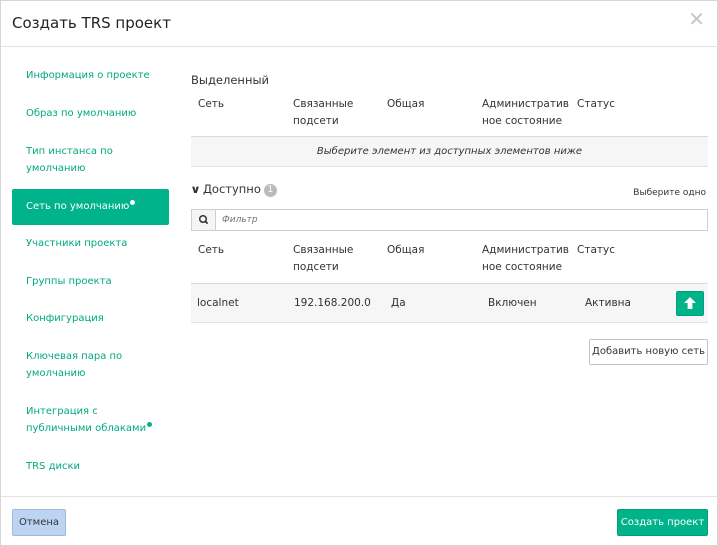 This screenshot has height=546, width=718. What do you see at coordinates (648, 352) in the screenshot?
I see `add-network-button: Добавить новую сеть` at bounding box center [648, 352].